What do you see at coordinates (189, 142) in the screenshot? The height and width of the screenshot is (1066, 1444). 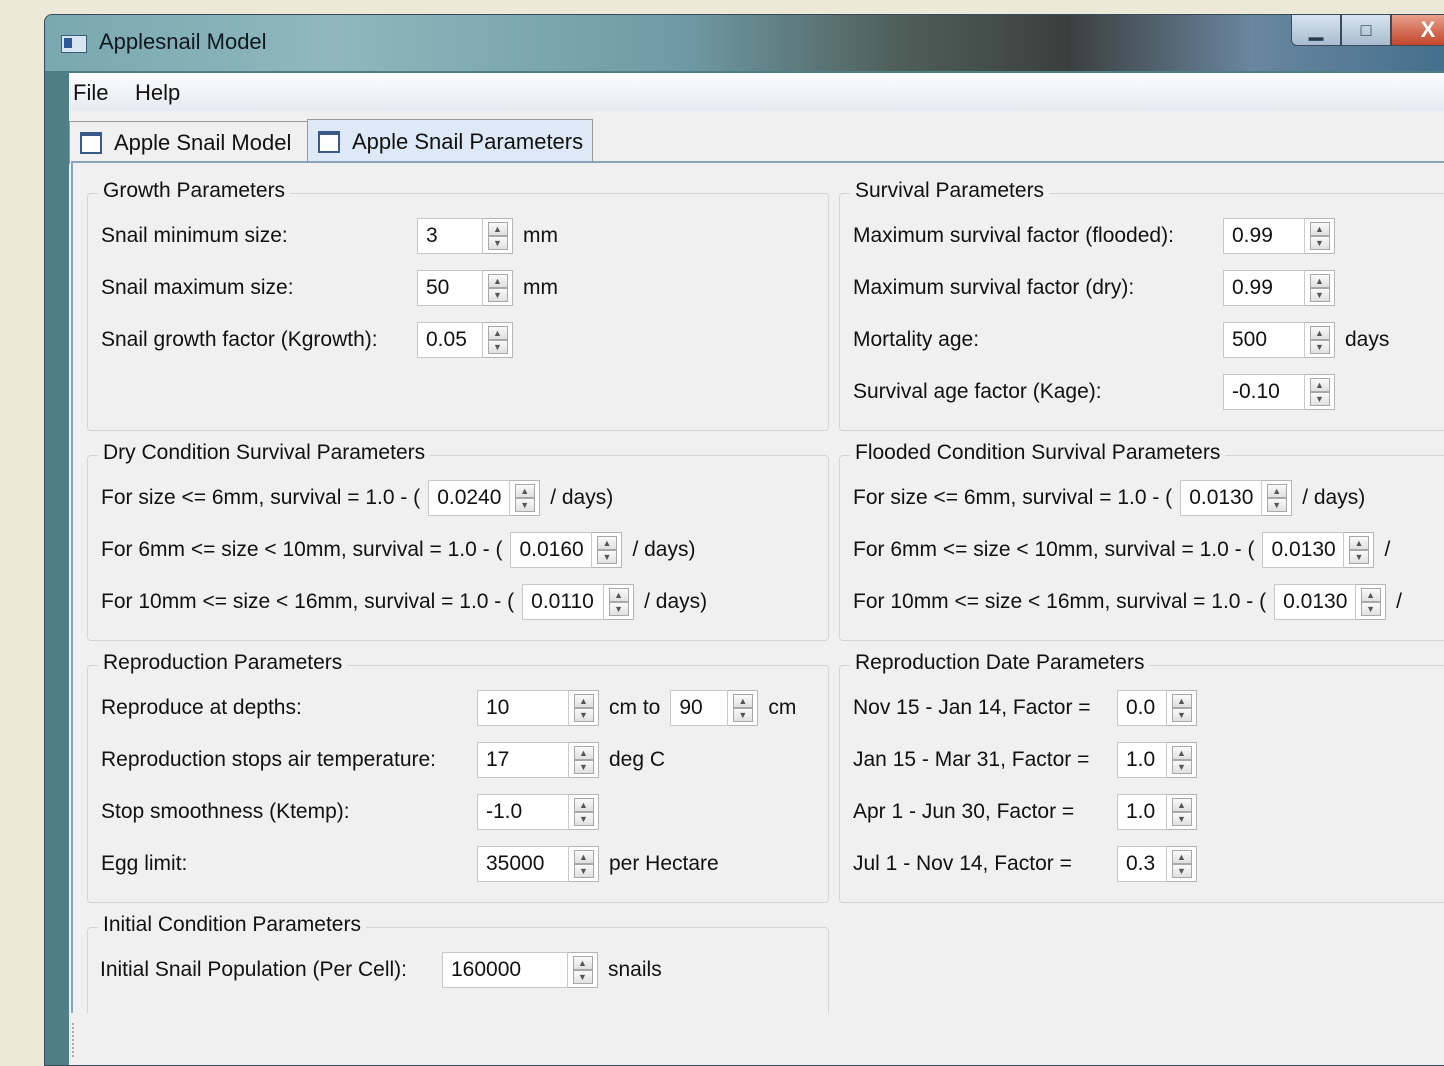 I see `tab-apple-snail-model: Apple Snail Model` at bounding box center [189, 142].